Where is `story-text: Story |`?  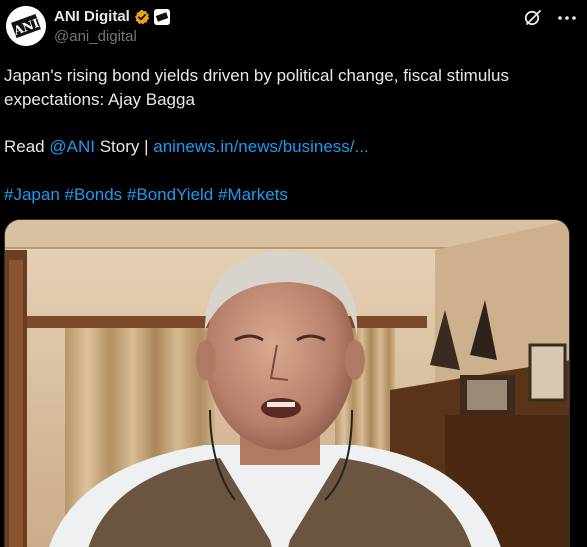
story-text: Story | is located at coordinates (124, 146).